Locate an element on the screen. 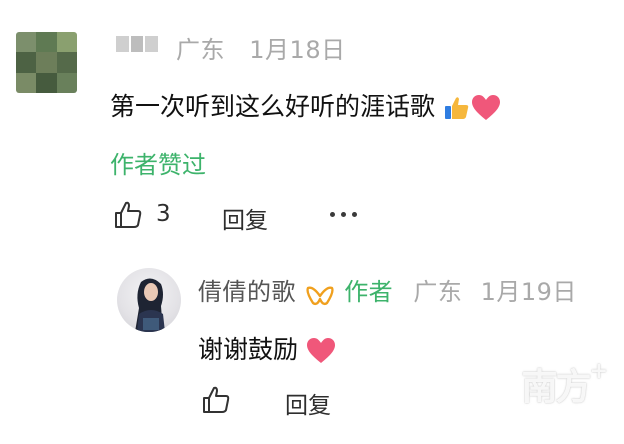  comment-text: 第一次听到这么好听的涯话歌 is located at coordinates (273, 106).